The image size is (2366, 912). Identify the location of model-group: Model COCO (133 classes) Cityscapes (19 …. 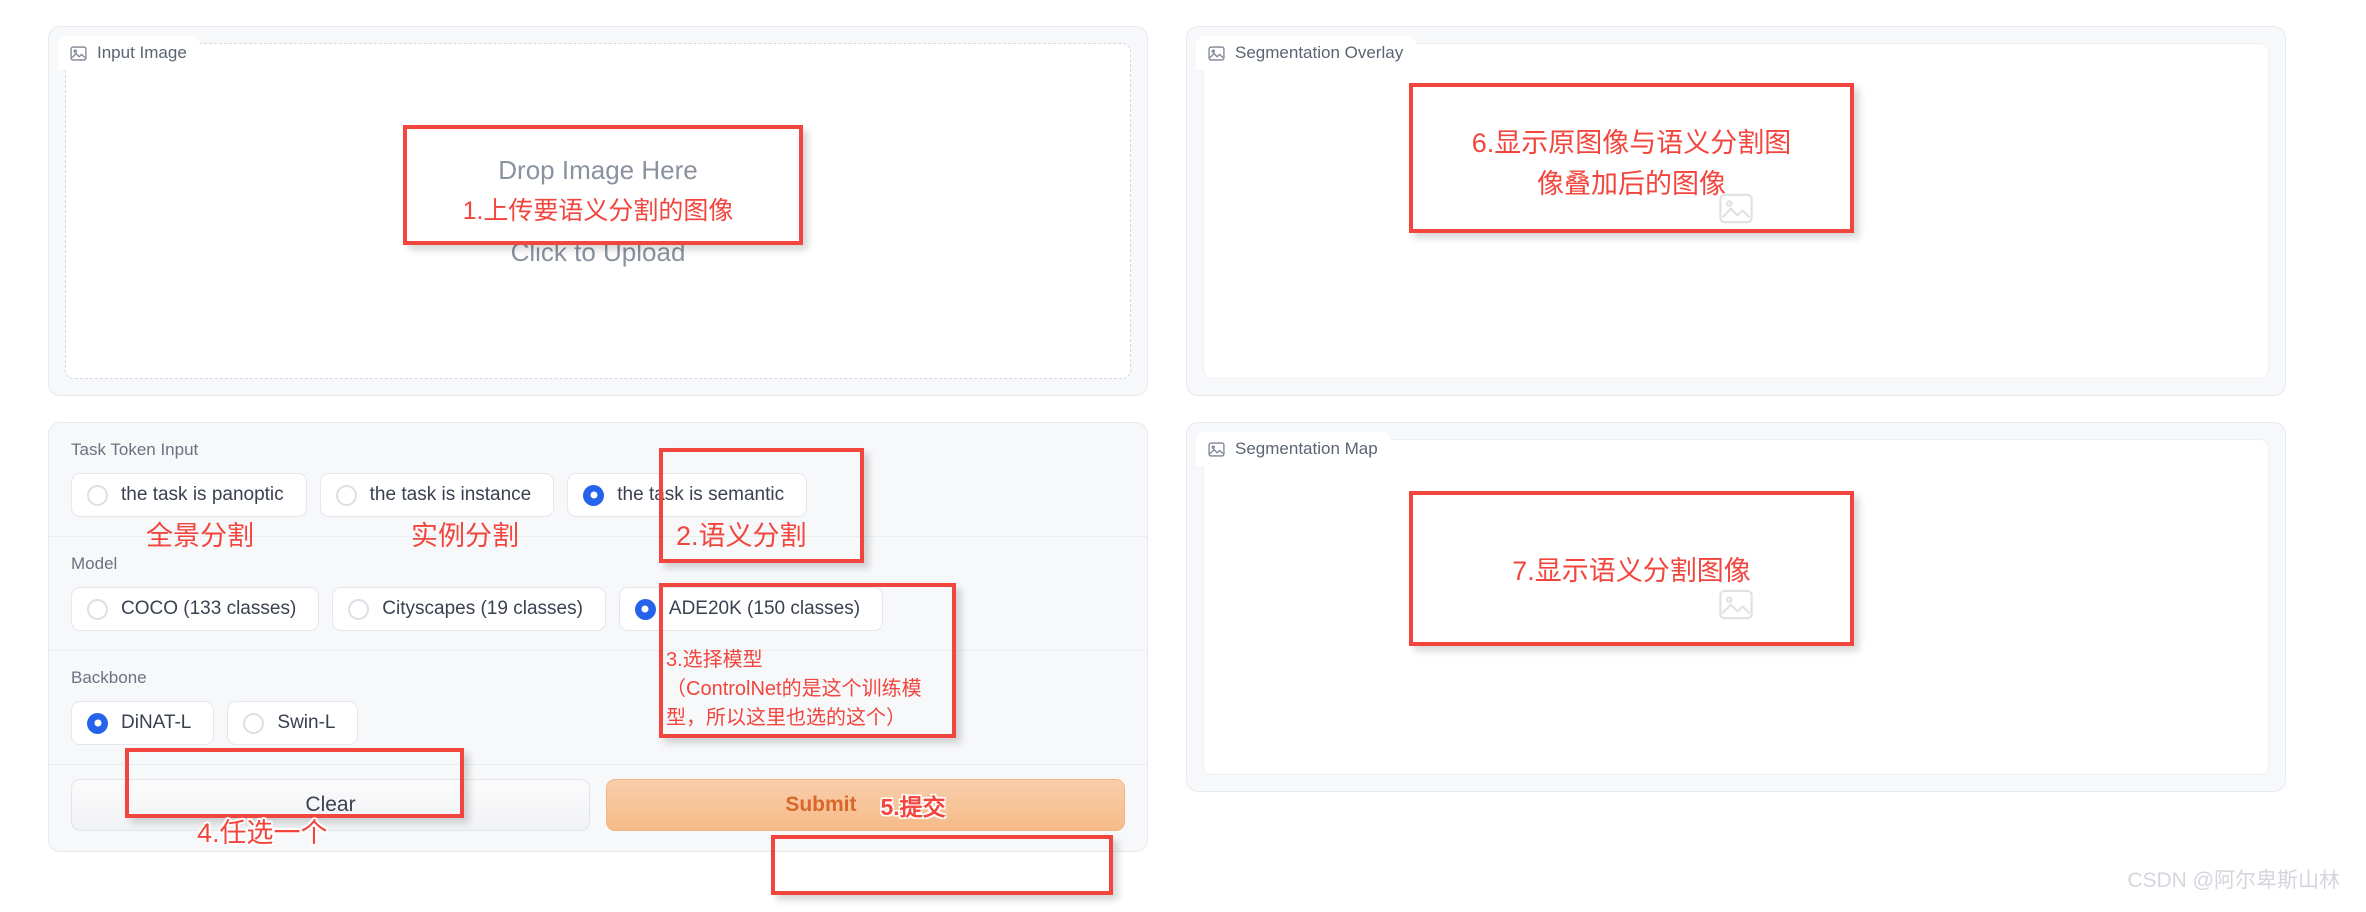
(598, 594).